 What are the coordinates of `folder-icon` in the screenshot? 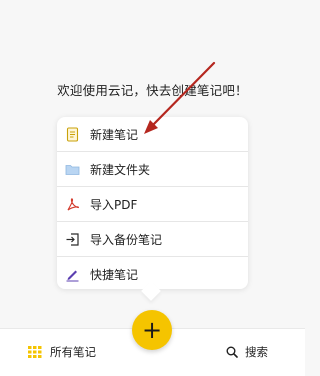 It's located at (72, 170).